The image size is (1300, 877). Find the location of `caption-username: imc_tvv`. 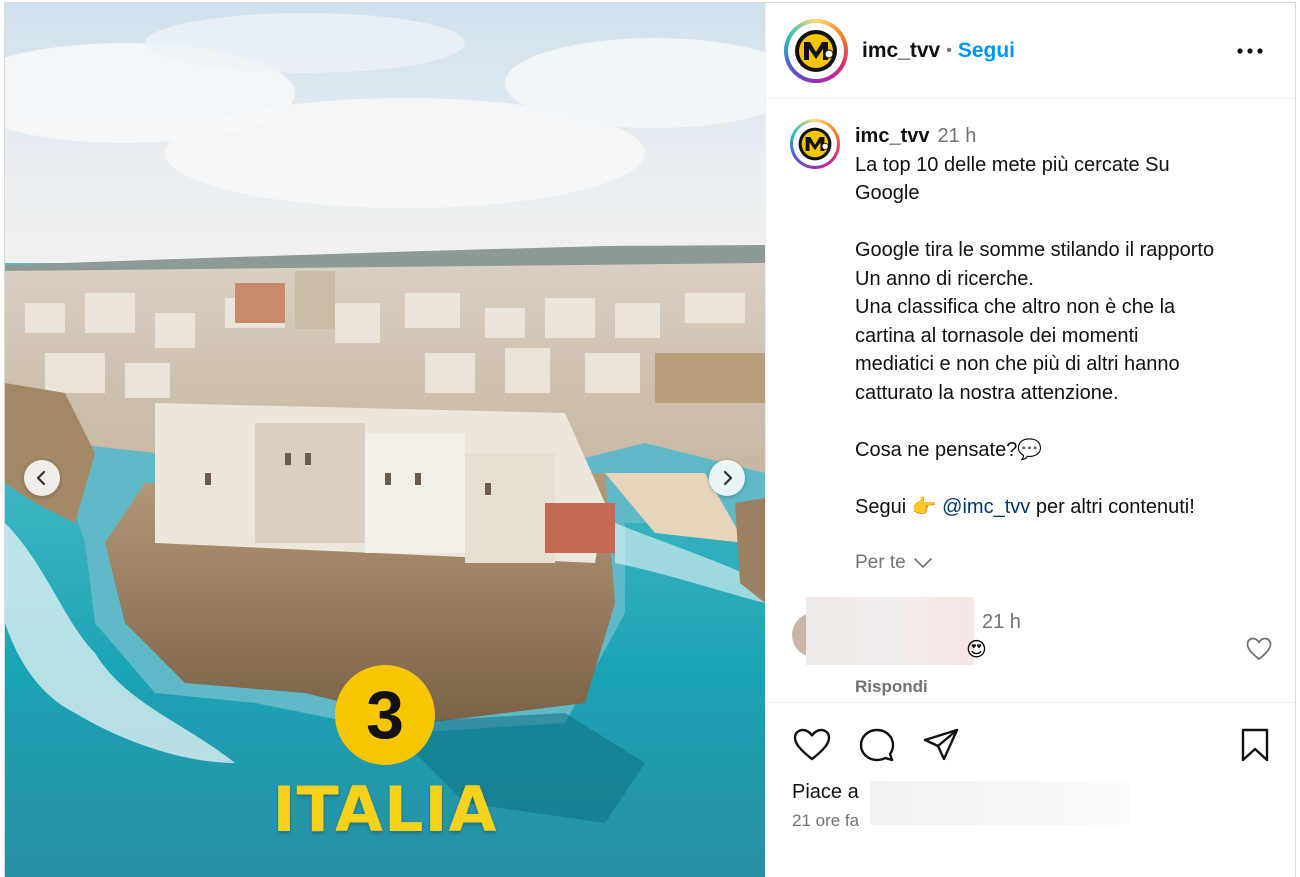

caption-username: imc_tvv is located at coordinates (892, 136).